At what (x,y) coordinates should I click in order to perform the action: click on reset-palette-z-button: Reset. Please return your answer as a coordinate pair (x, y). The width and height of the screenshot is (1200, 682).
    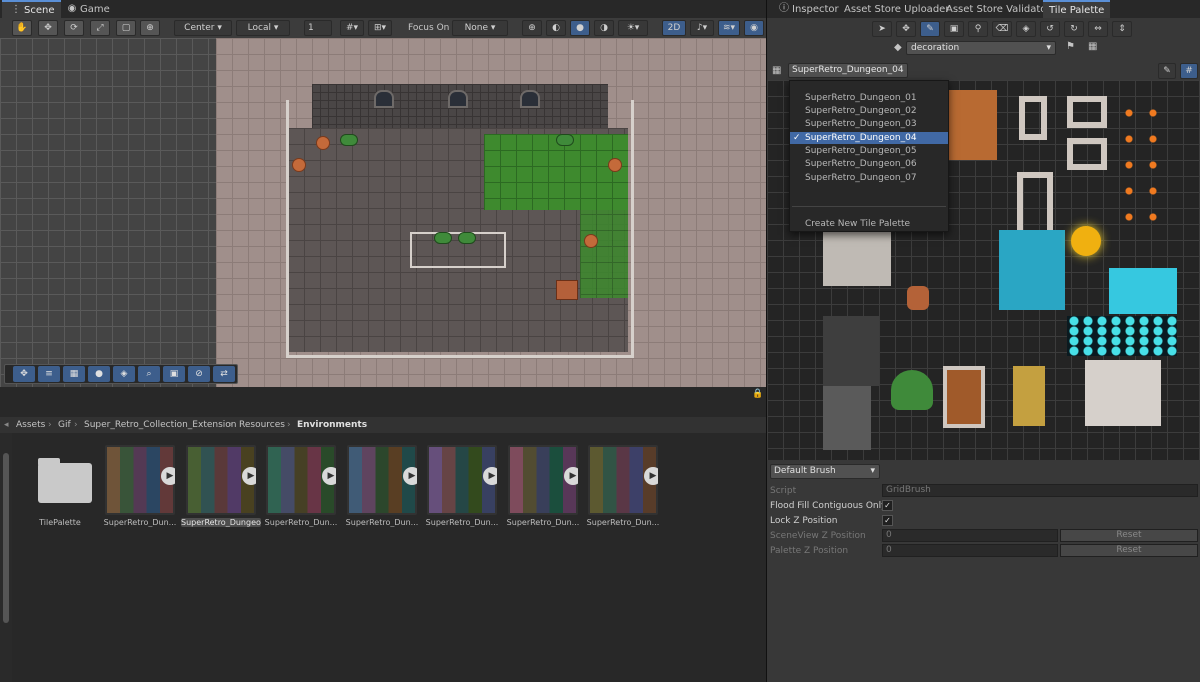
    Looking at the image, I should click on (1129, 550).